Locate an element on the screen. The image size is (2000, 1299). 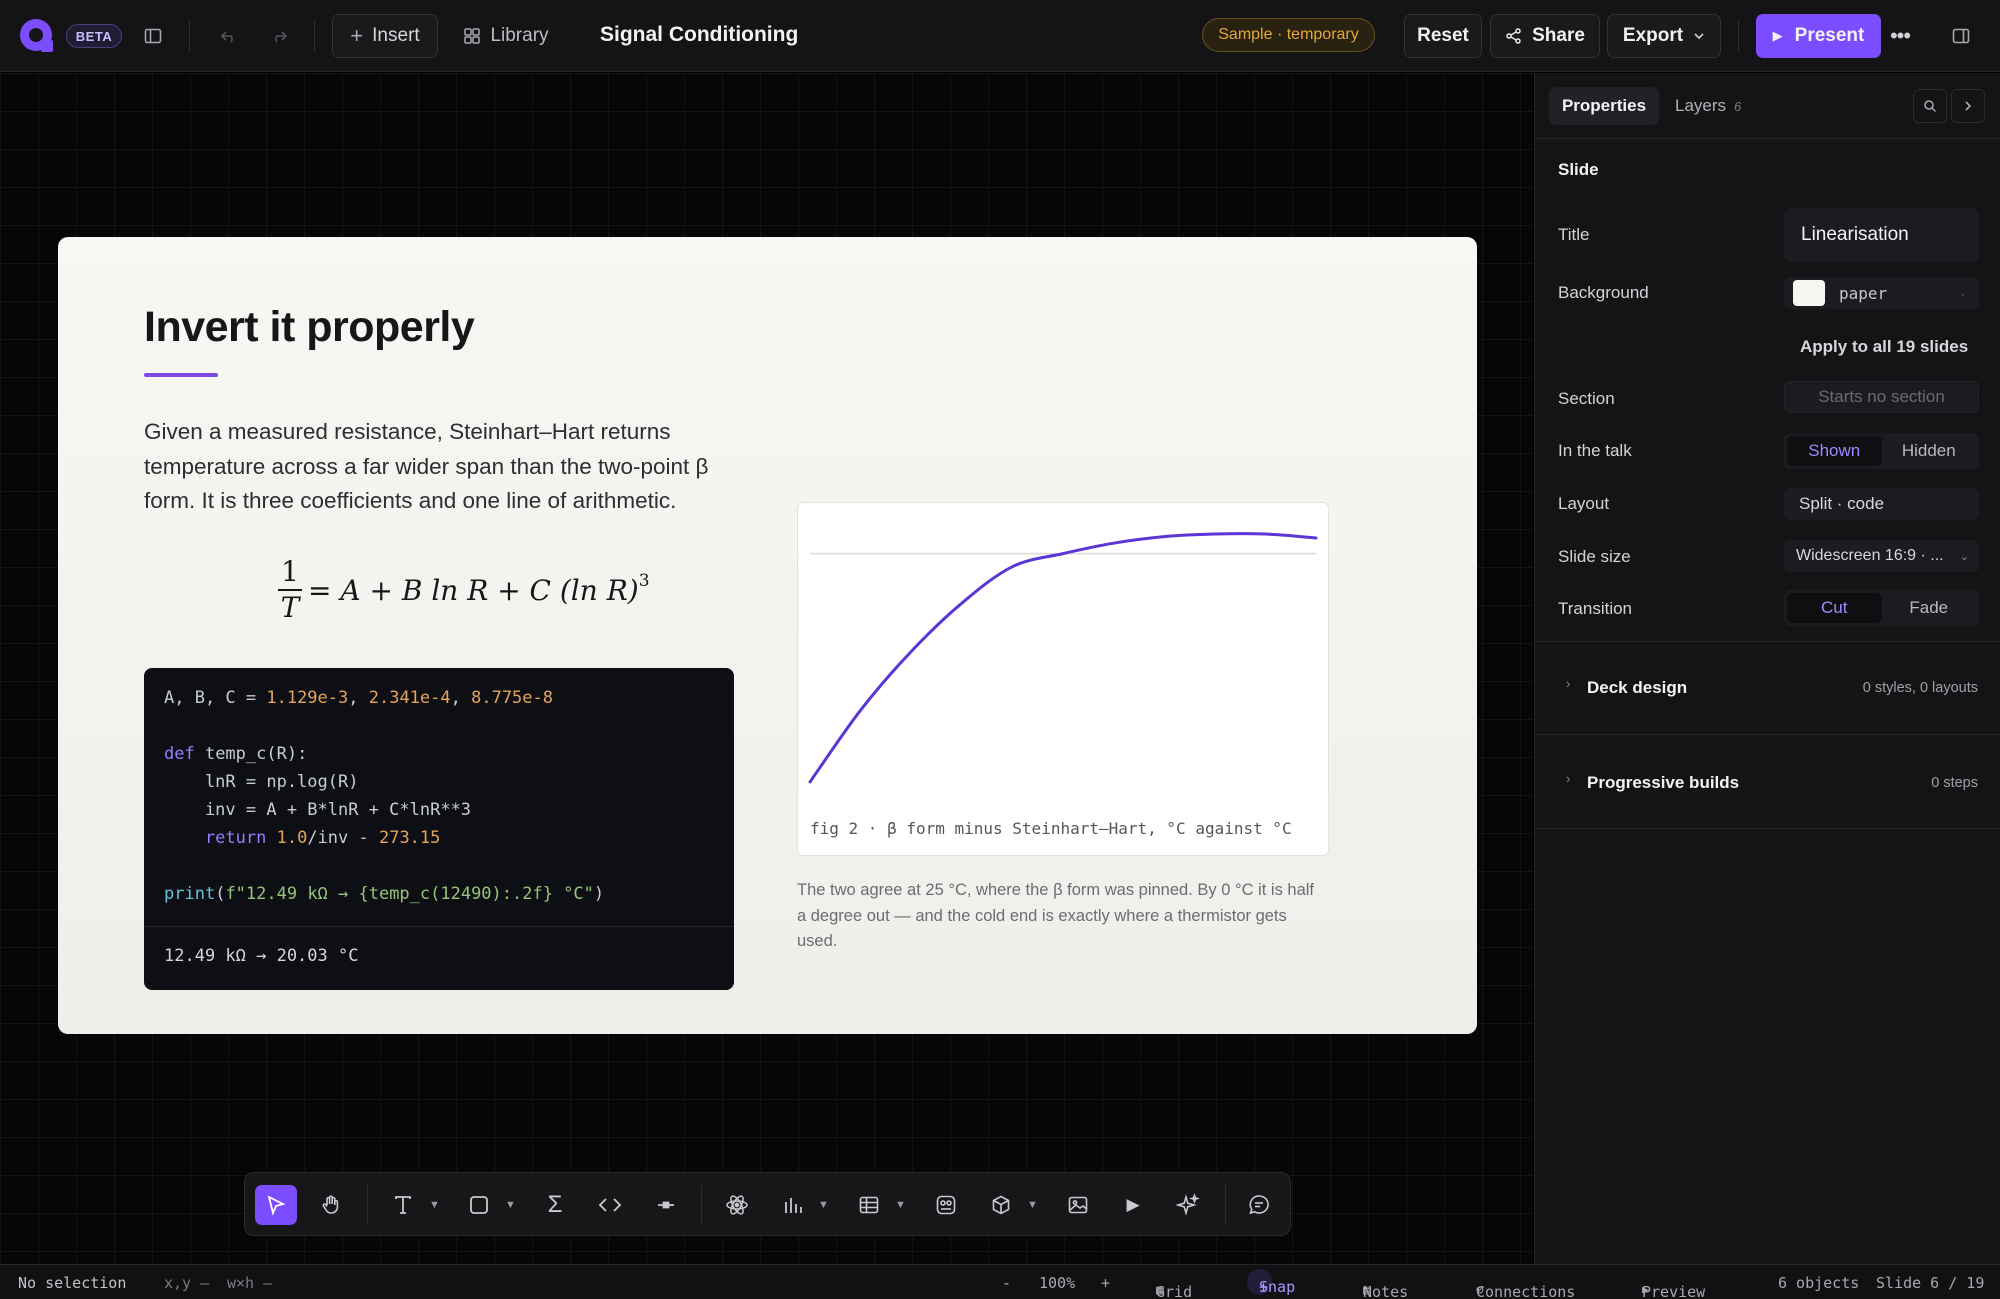
slide-size-label: Slide size is located at coordinates (1594, 556).